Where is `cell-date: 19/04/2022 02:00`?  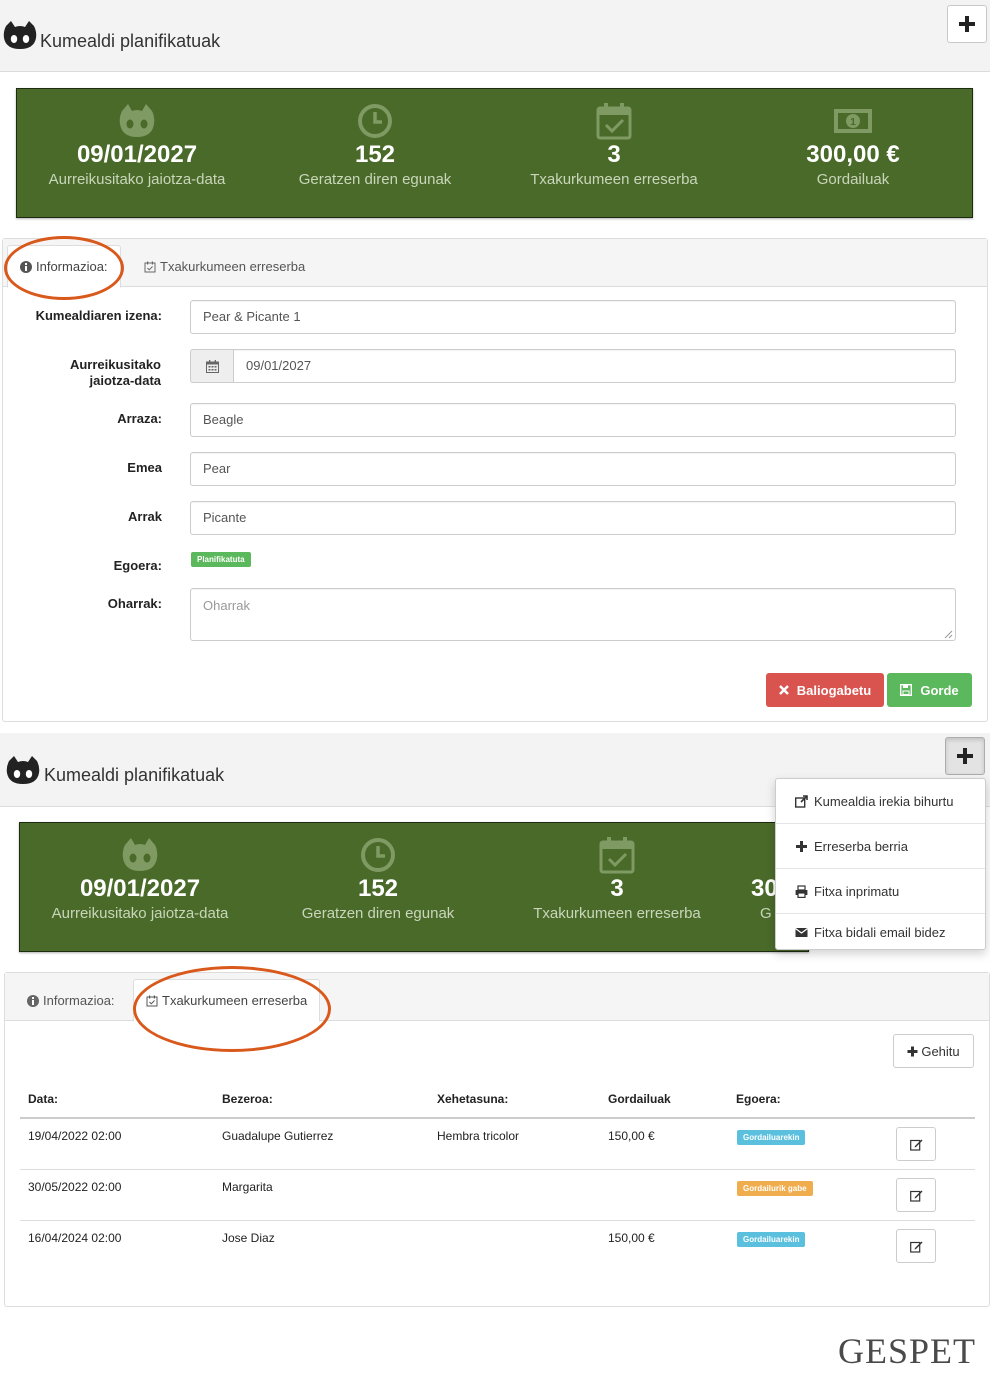
cell-date: 19/04/2022 02:00 is located at coordinates (75, 1136).